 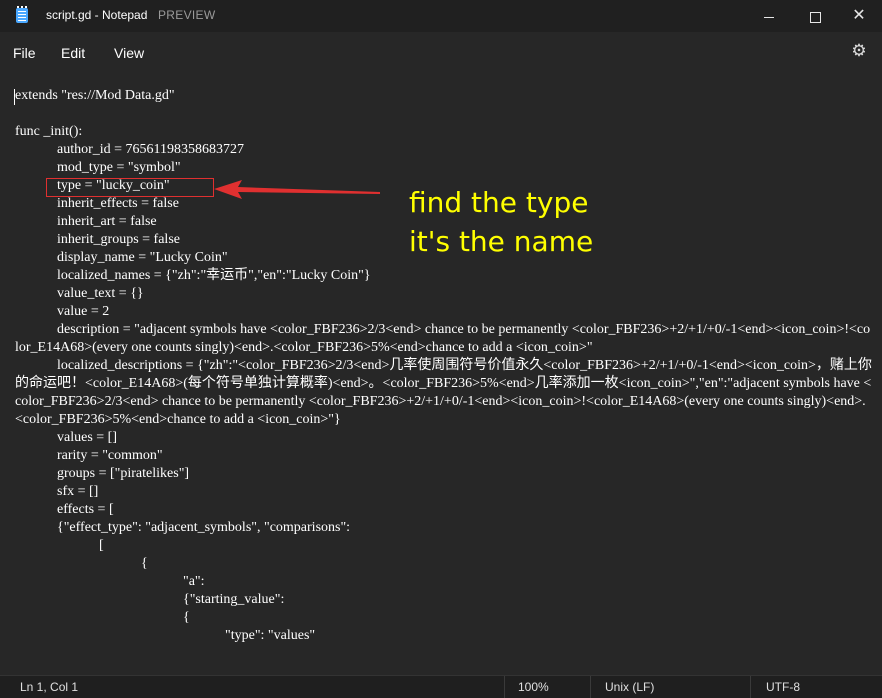 What do you see at coordinates (22, 14) in the screenshot?
I see `notepad-icon` at bounding box center [22, 14].